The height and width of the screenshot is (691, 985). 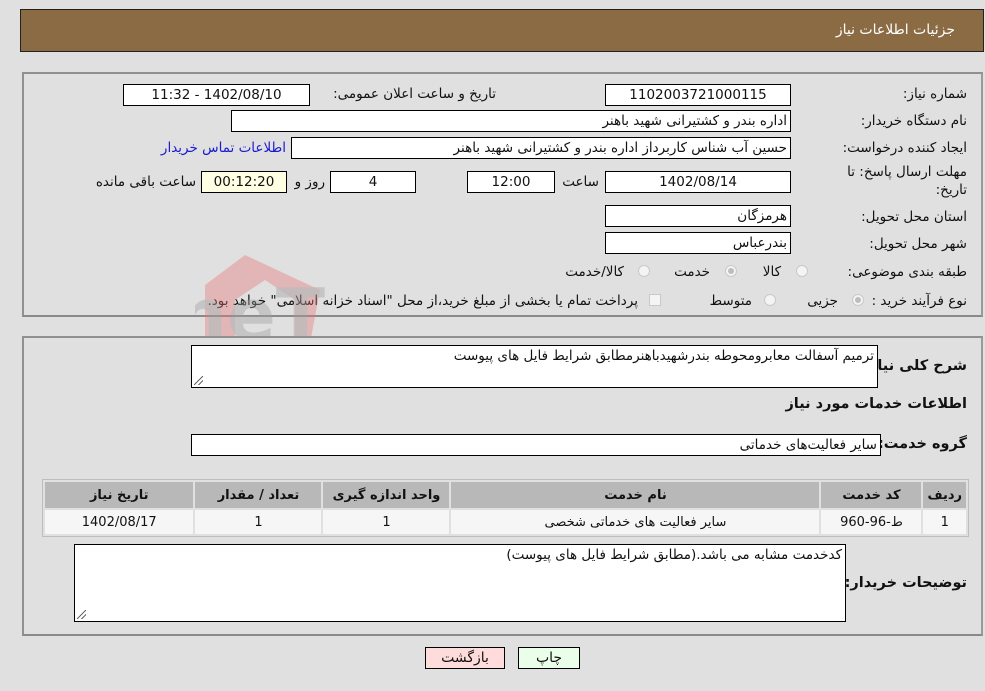 What do you see at coordinates (635, 495) in the screenshot?
I see `col-header-service-name: نام خدمت` at bounding box center [635, 495].